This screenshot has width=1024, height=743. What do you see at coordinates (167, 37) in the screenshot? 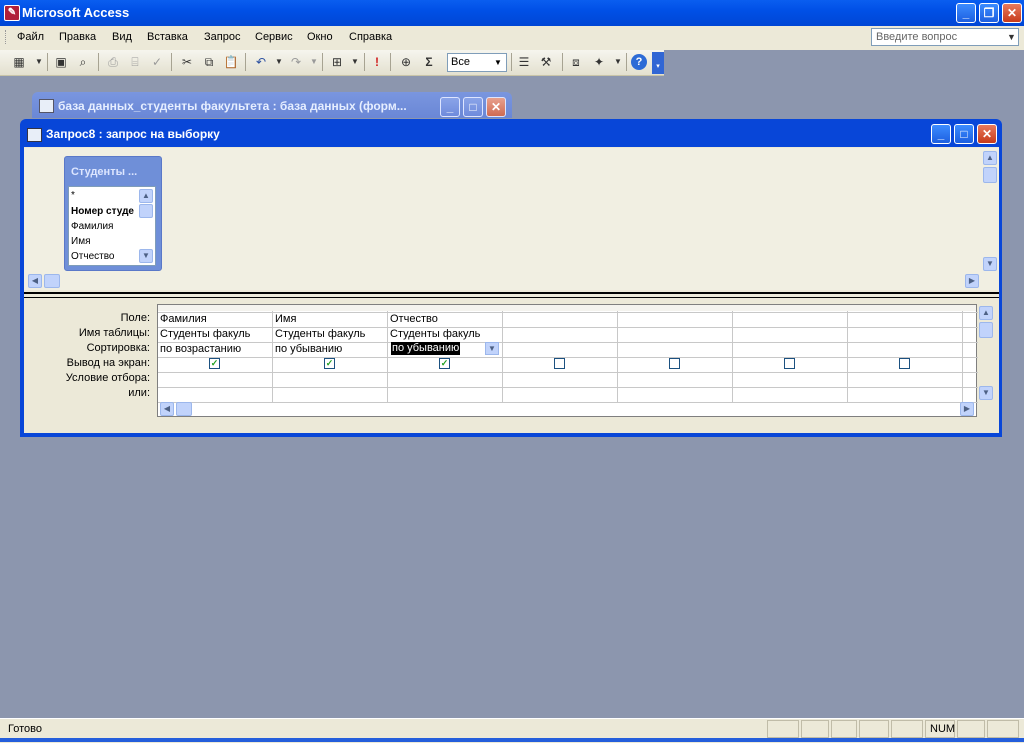
I see `menu-insert: Вставка` at bounding box center [167, 37].